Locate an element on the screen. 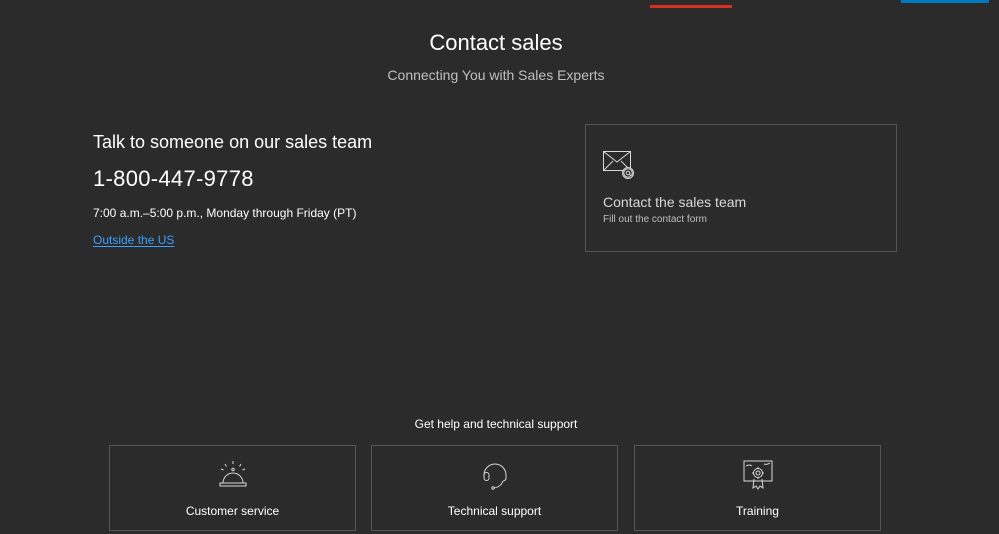 The image size is (999, 534). service-bell-icon is located at coordinates (232, 474).